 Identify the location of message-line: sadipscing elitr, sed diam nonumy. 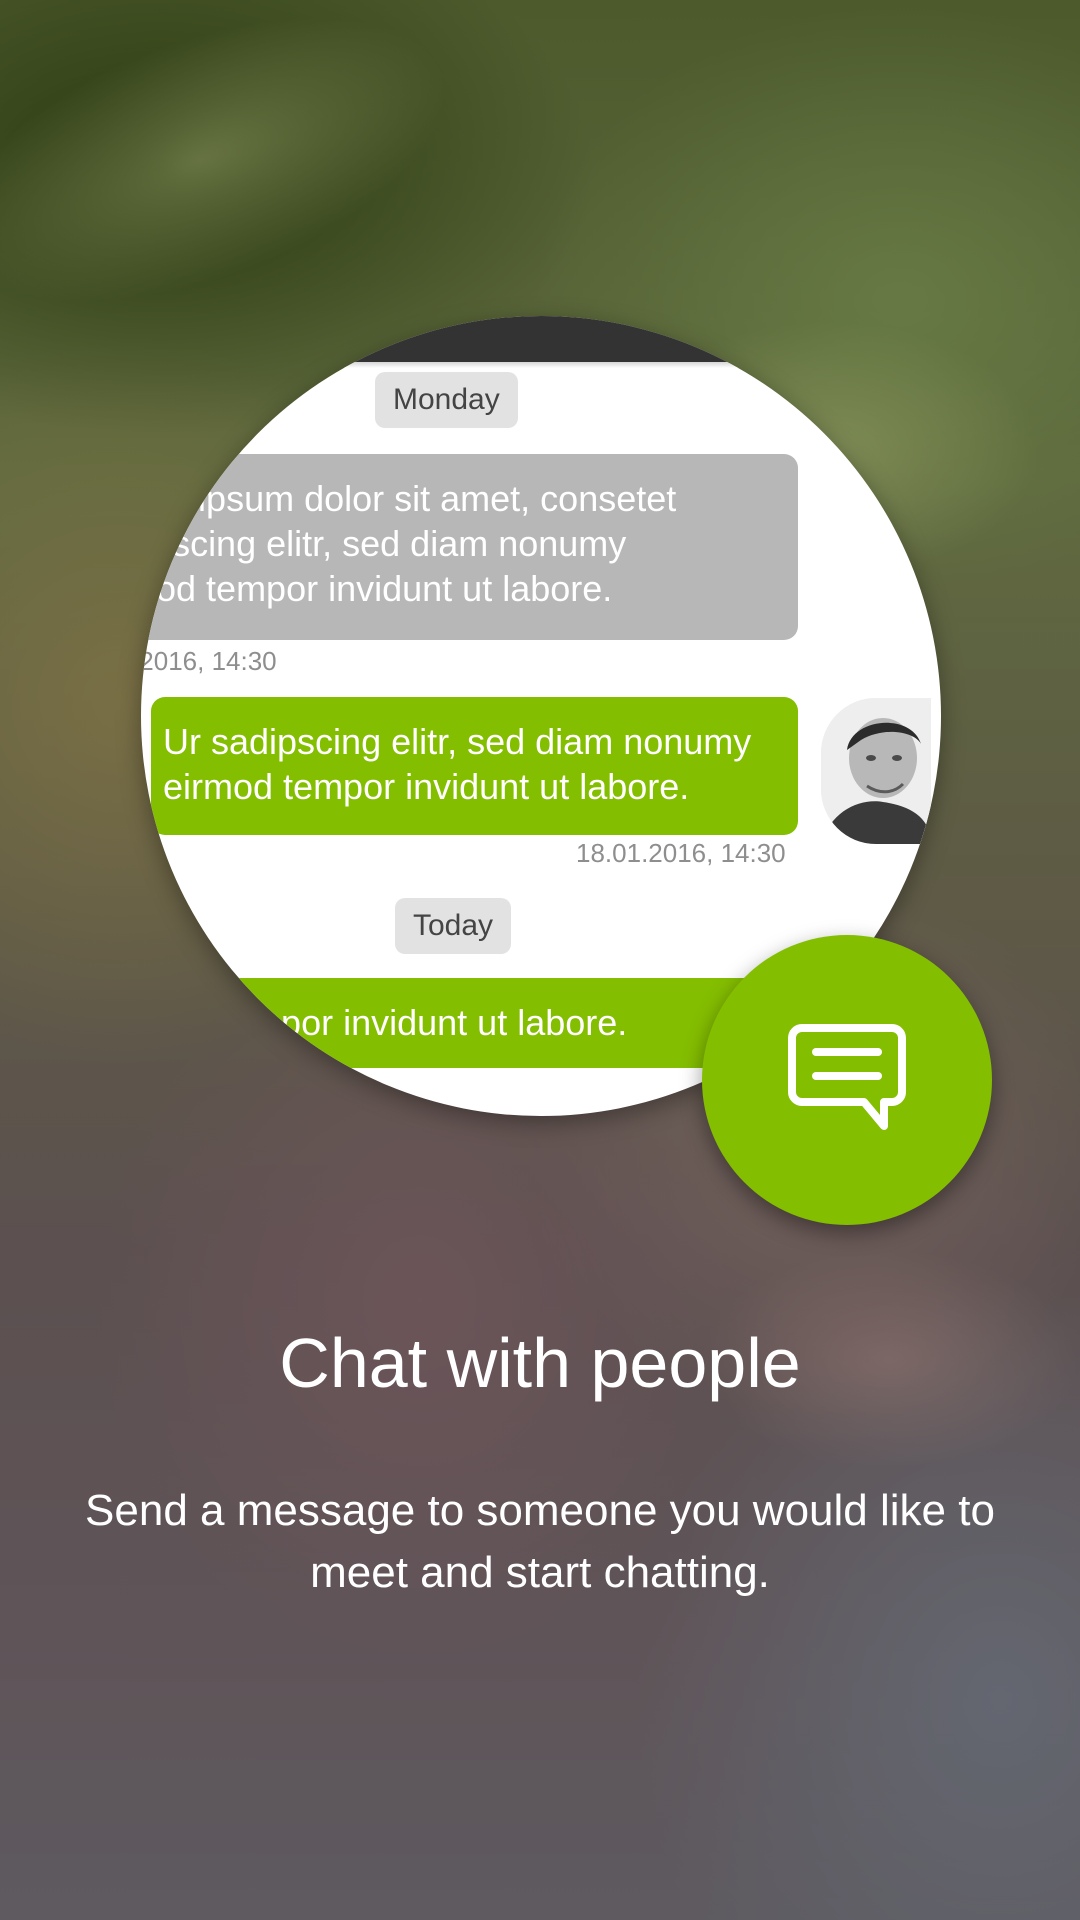
(384, 543).